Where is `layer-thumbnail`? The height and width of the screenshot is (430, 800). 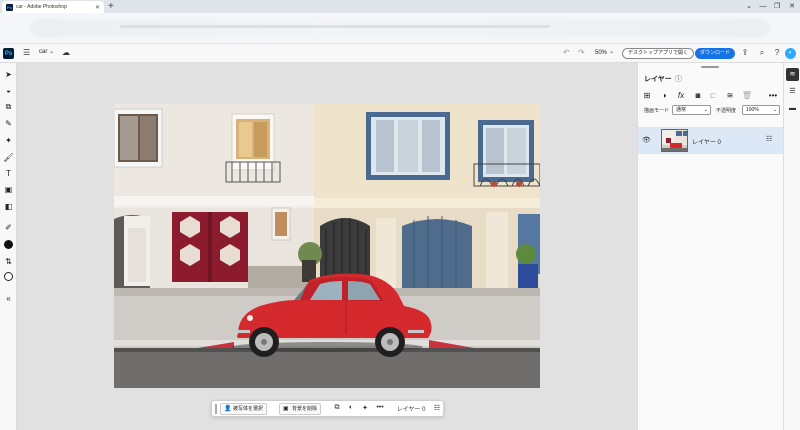
layer-thumbnail is located at coordinates (674, 140).